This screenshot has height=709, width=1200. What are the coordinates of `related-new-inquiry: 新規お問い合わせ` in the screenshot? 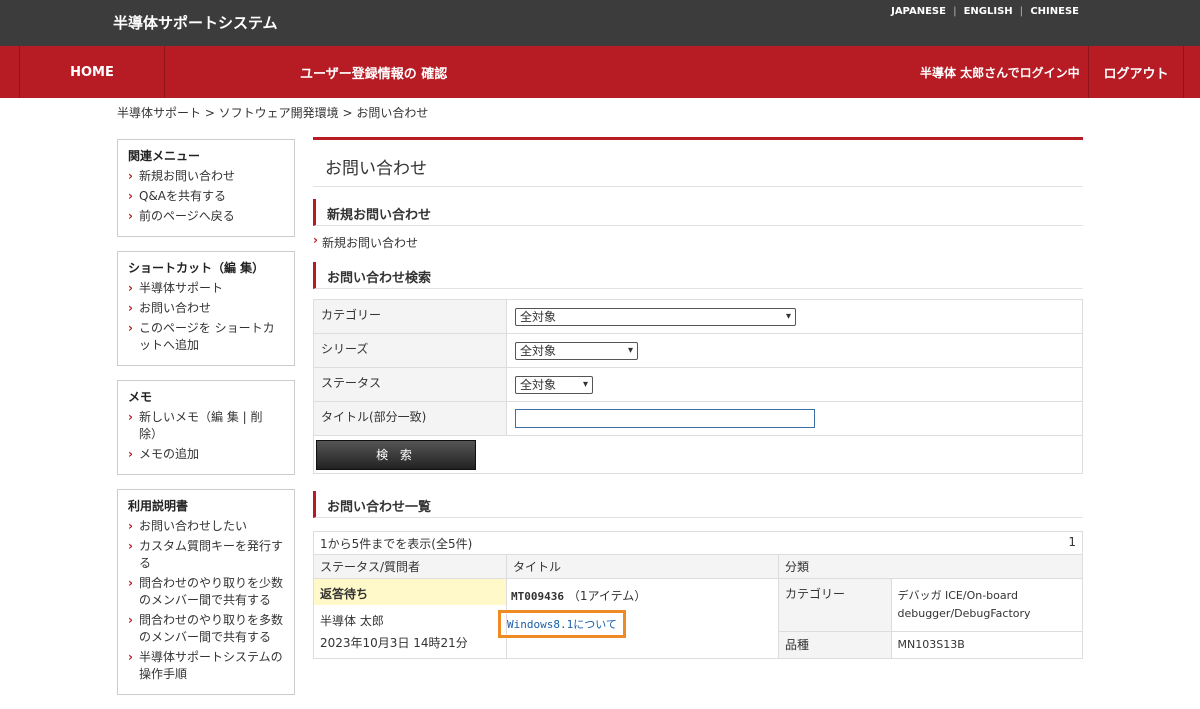 It's located at (206, 176).